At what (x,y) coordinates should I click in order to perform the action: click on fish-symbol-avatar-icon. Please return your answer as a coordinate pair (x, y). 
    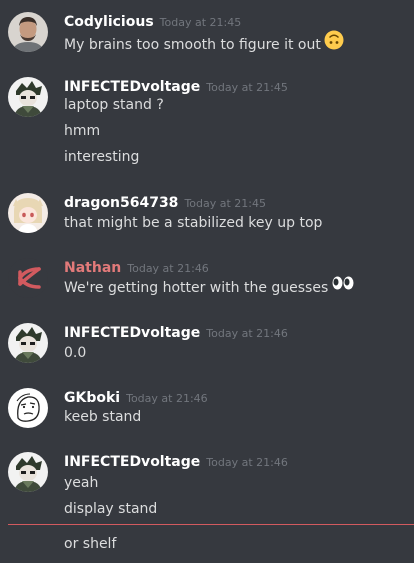
    Looking at the image, I should click on (28, 278).